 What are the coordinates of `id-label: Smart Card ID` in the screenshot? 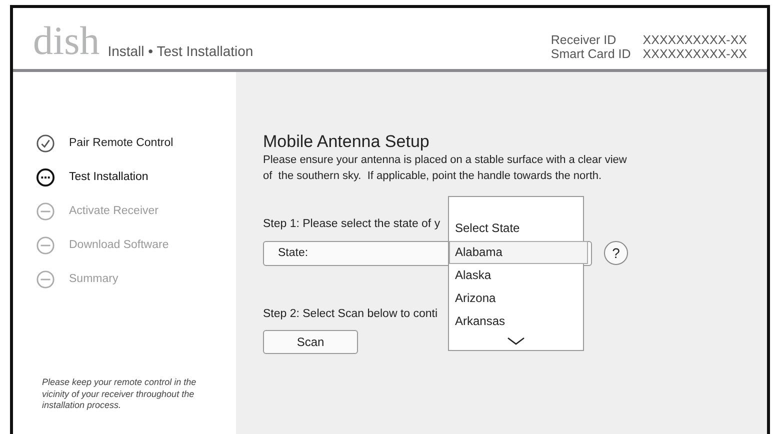 It's located at (590, 54).